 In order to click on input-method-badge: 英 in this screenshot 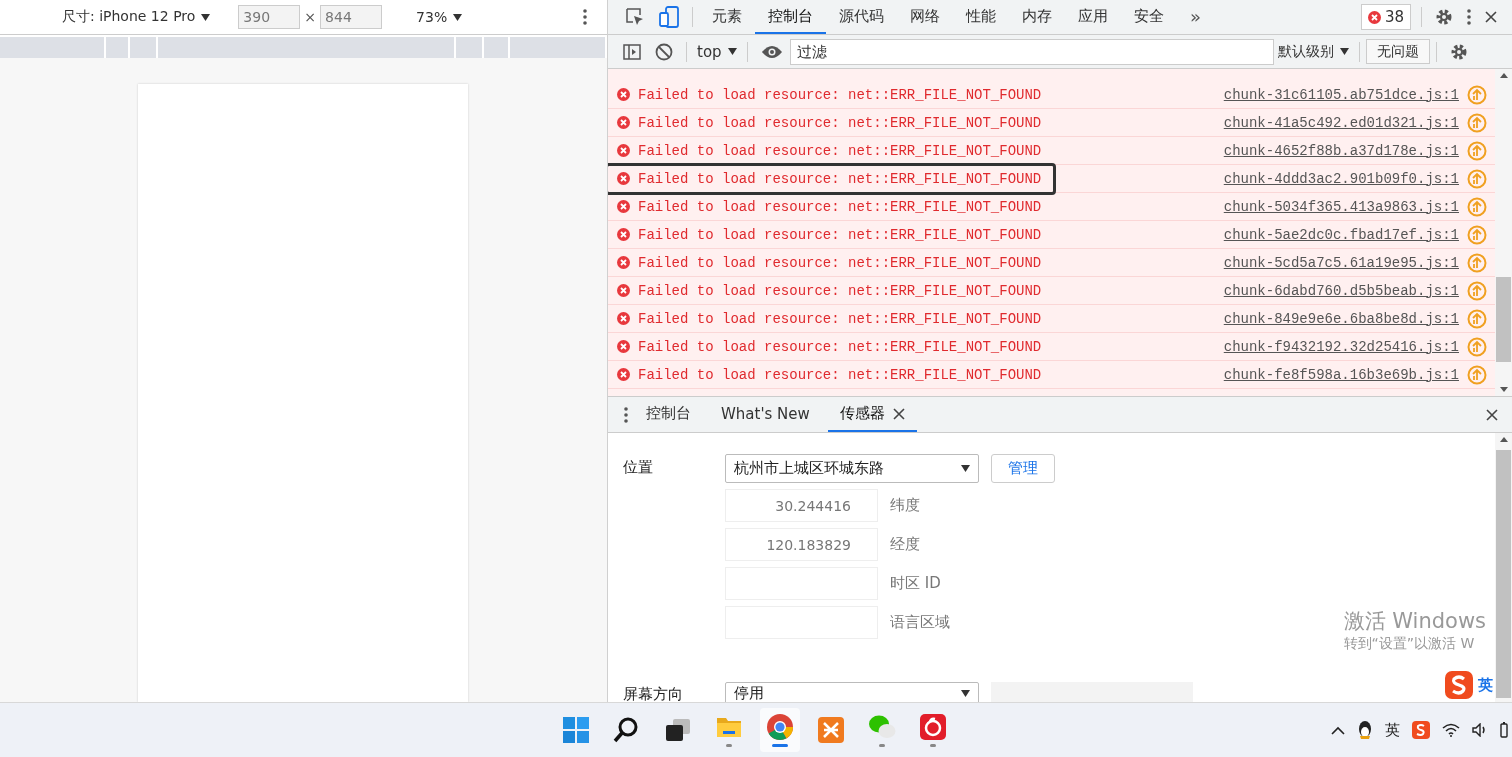, I will do `click(1468, 685)`.